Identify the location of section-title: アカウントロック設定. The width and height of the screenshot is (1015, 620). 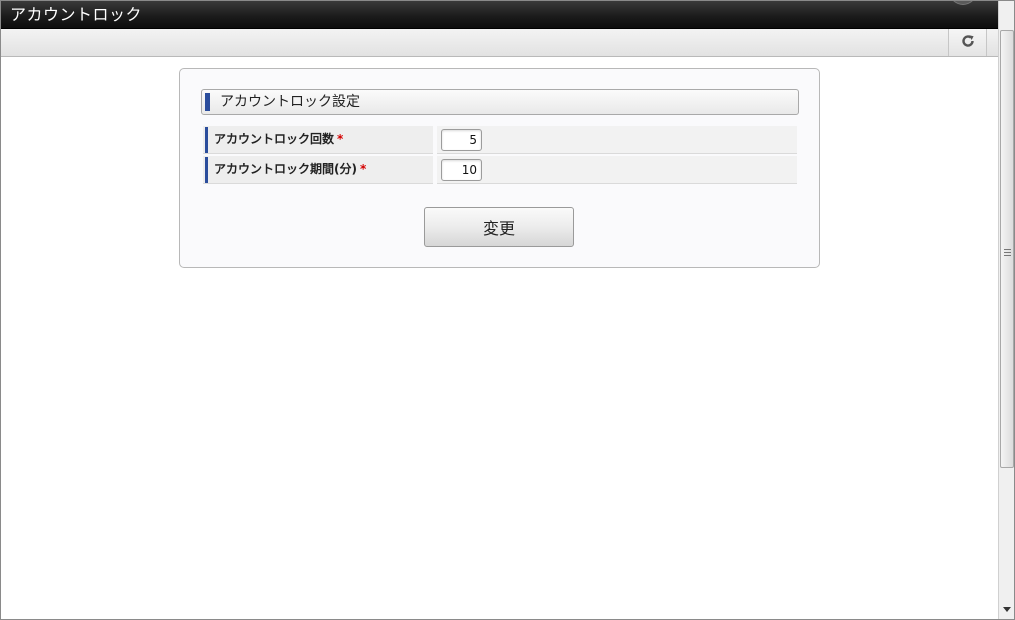
(290, 102).